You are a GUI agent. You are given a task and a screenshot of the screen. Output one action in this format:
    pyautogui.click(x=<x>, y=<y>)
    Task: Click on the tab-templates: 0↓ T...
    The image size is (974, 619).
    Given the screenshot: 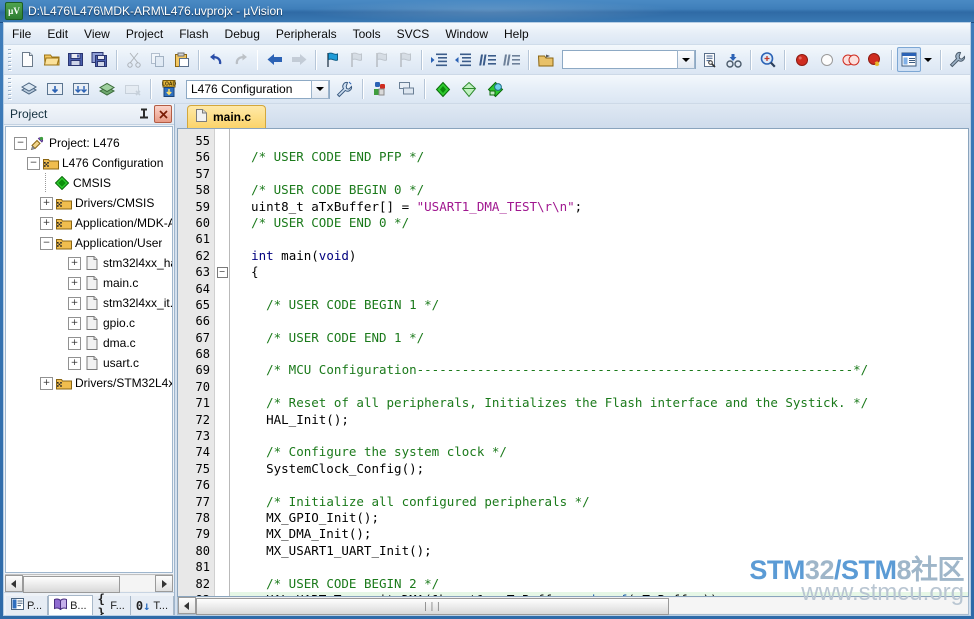 What is the action you would take?
    pyautogui.click(x=152, y=605)
    